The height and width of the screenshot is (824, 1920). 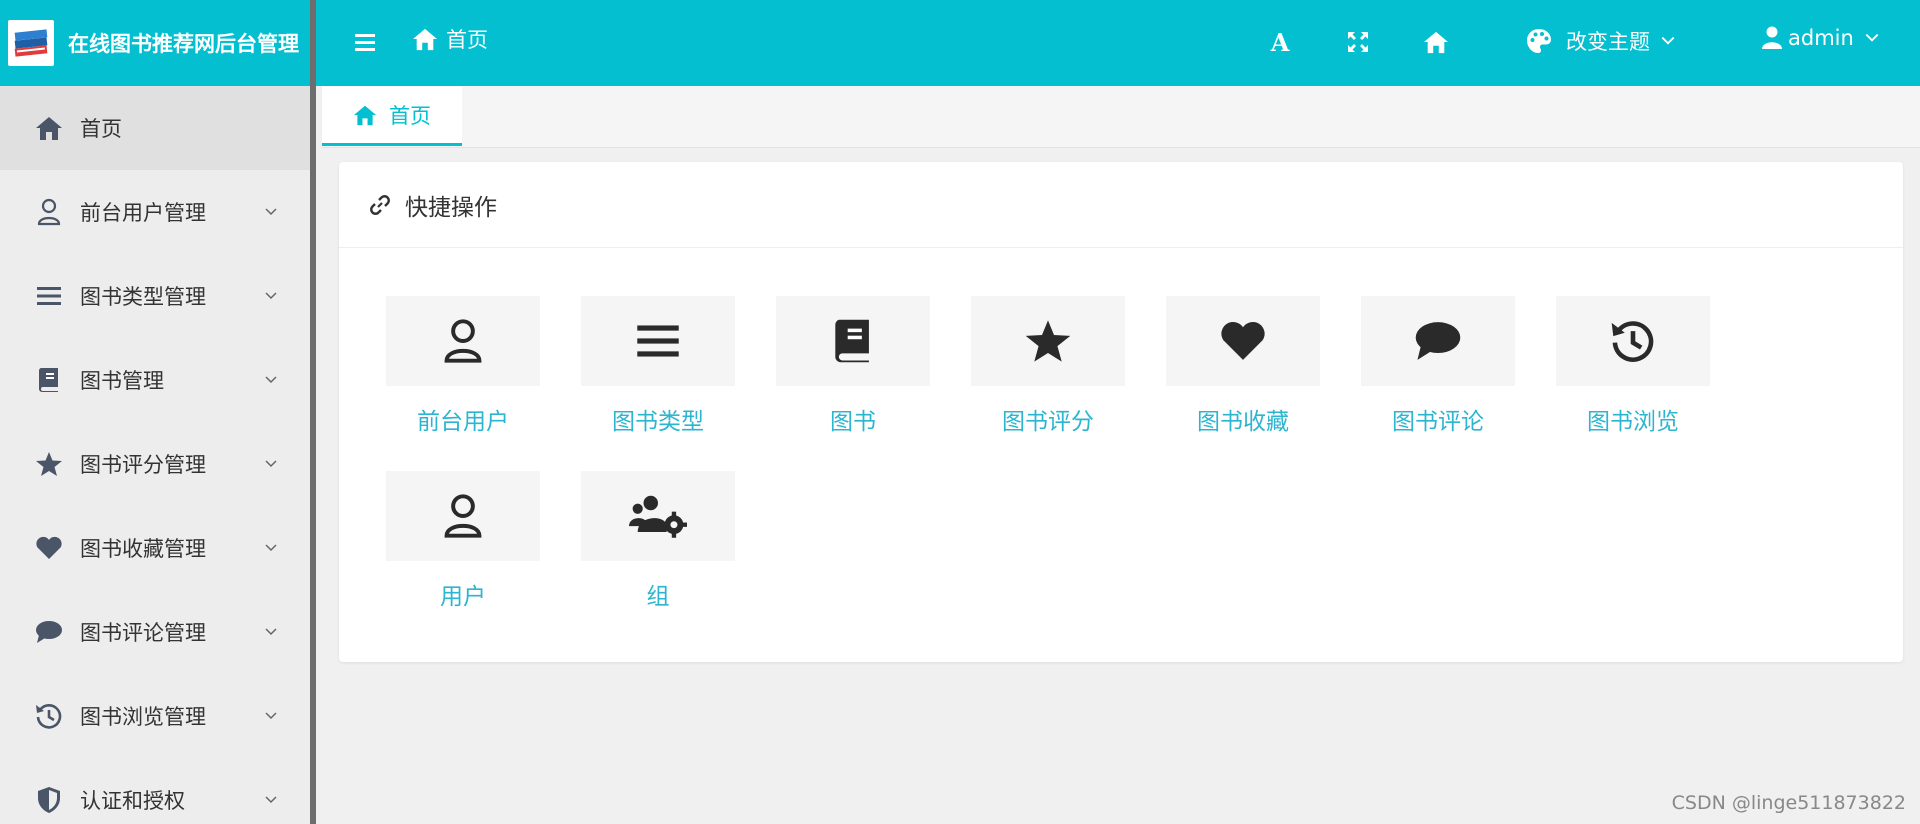 I want to click on tile-label: 用户, so click(x=463, y=597).